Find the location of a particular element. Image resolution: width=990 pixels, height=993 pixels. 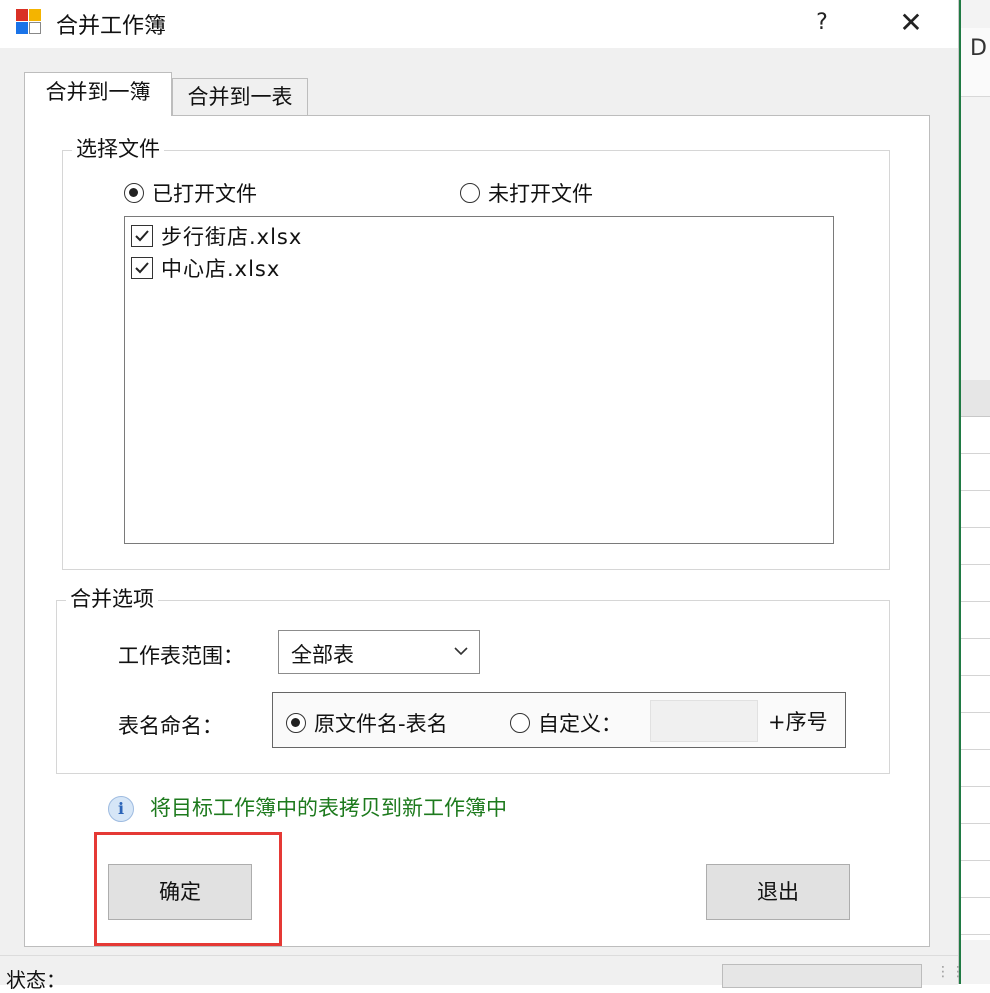

sheet-range-value: 全部表 is located at coordinates (322, 655).